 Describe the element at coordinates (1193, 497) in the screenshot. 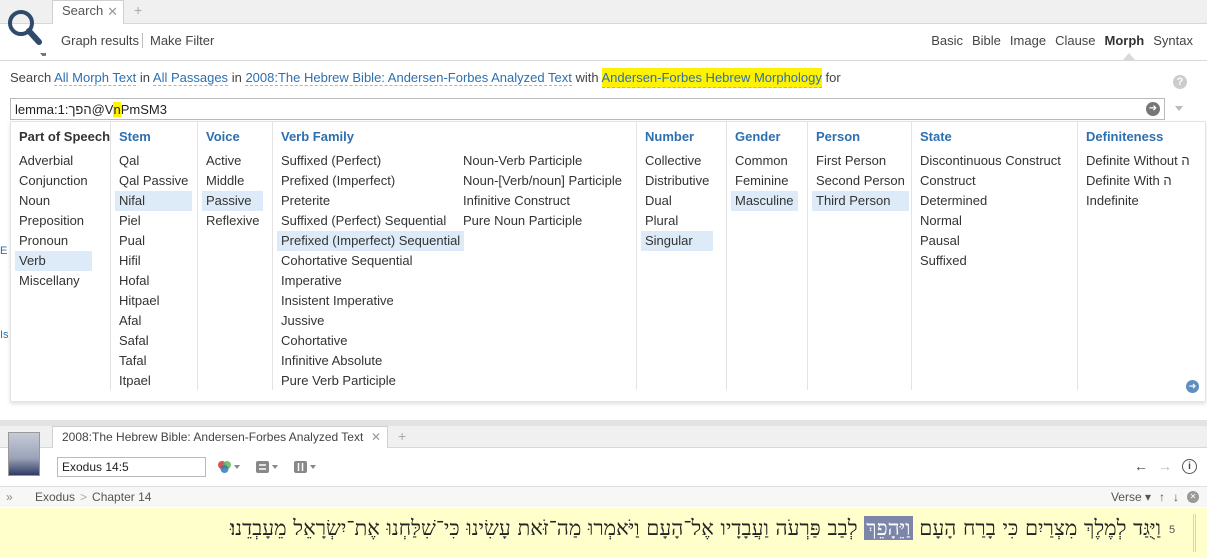

I see `close-location-icon: ✕` at that location.